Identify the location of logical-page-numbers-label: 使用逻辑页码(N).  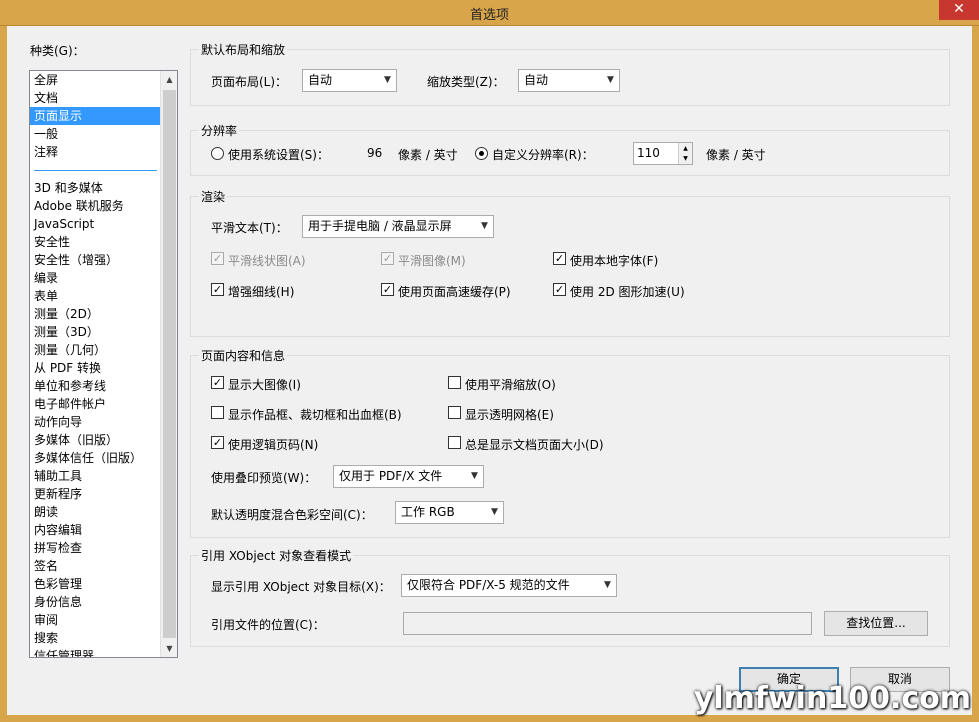
(273, 444).